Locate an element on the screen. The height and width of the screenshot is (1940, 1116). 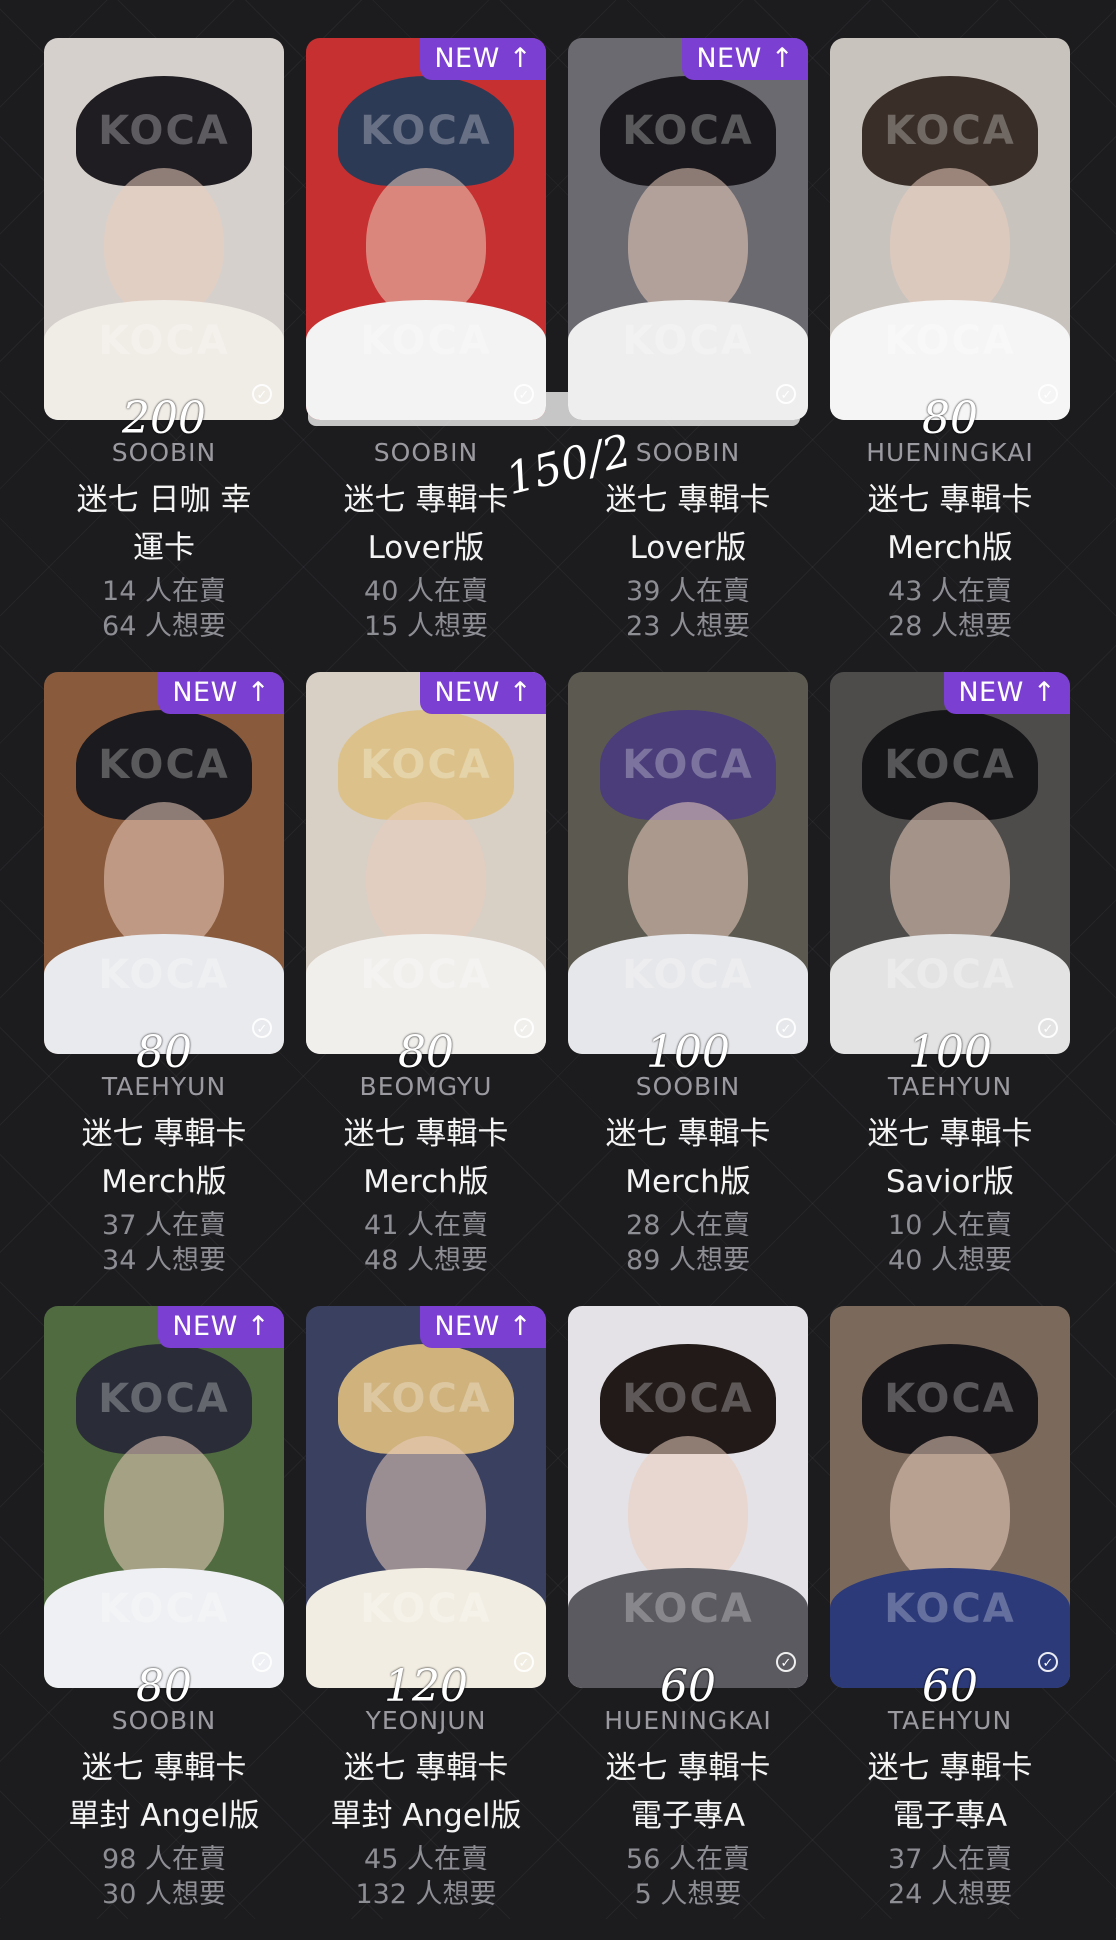
card-title: 迷七 專輯卡 Lover版 is located at coordinates (688, 524).